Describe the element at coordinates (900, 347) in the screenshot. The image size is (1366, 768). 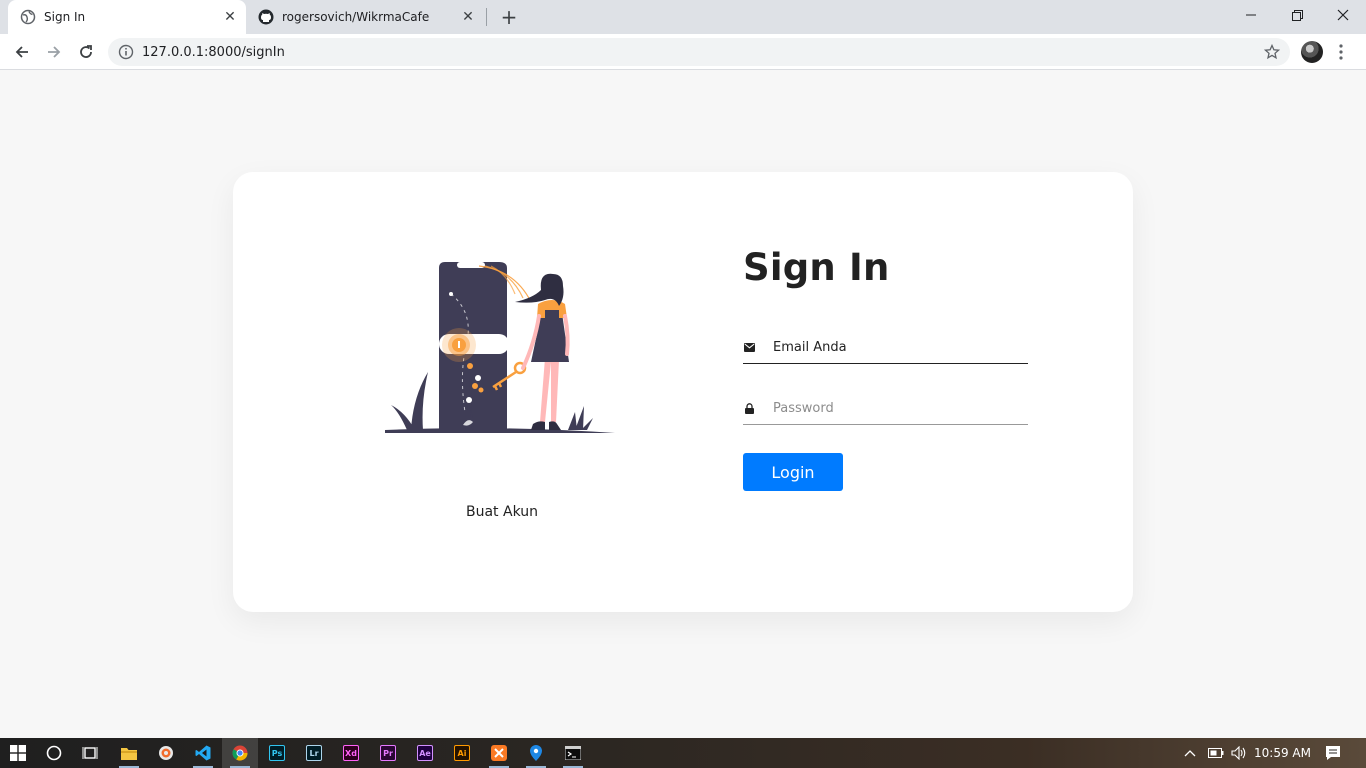
I see `email-input` at that location.